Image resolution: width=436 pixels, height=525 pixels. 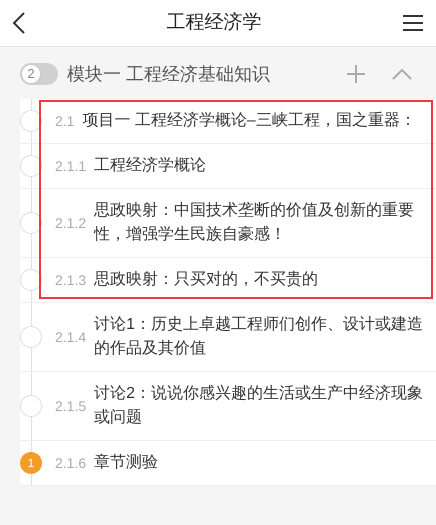 I want to click on item-number: 2.1.6, so click(x=70, y=463).